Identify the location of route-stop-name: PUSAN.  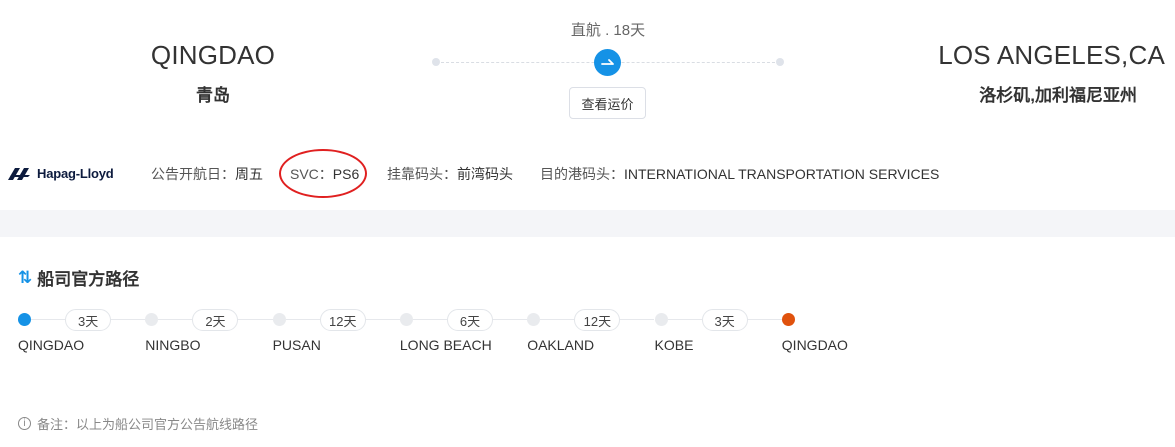
(296, 345).